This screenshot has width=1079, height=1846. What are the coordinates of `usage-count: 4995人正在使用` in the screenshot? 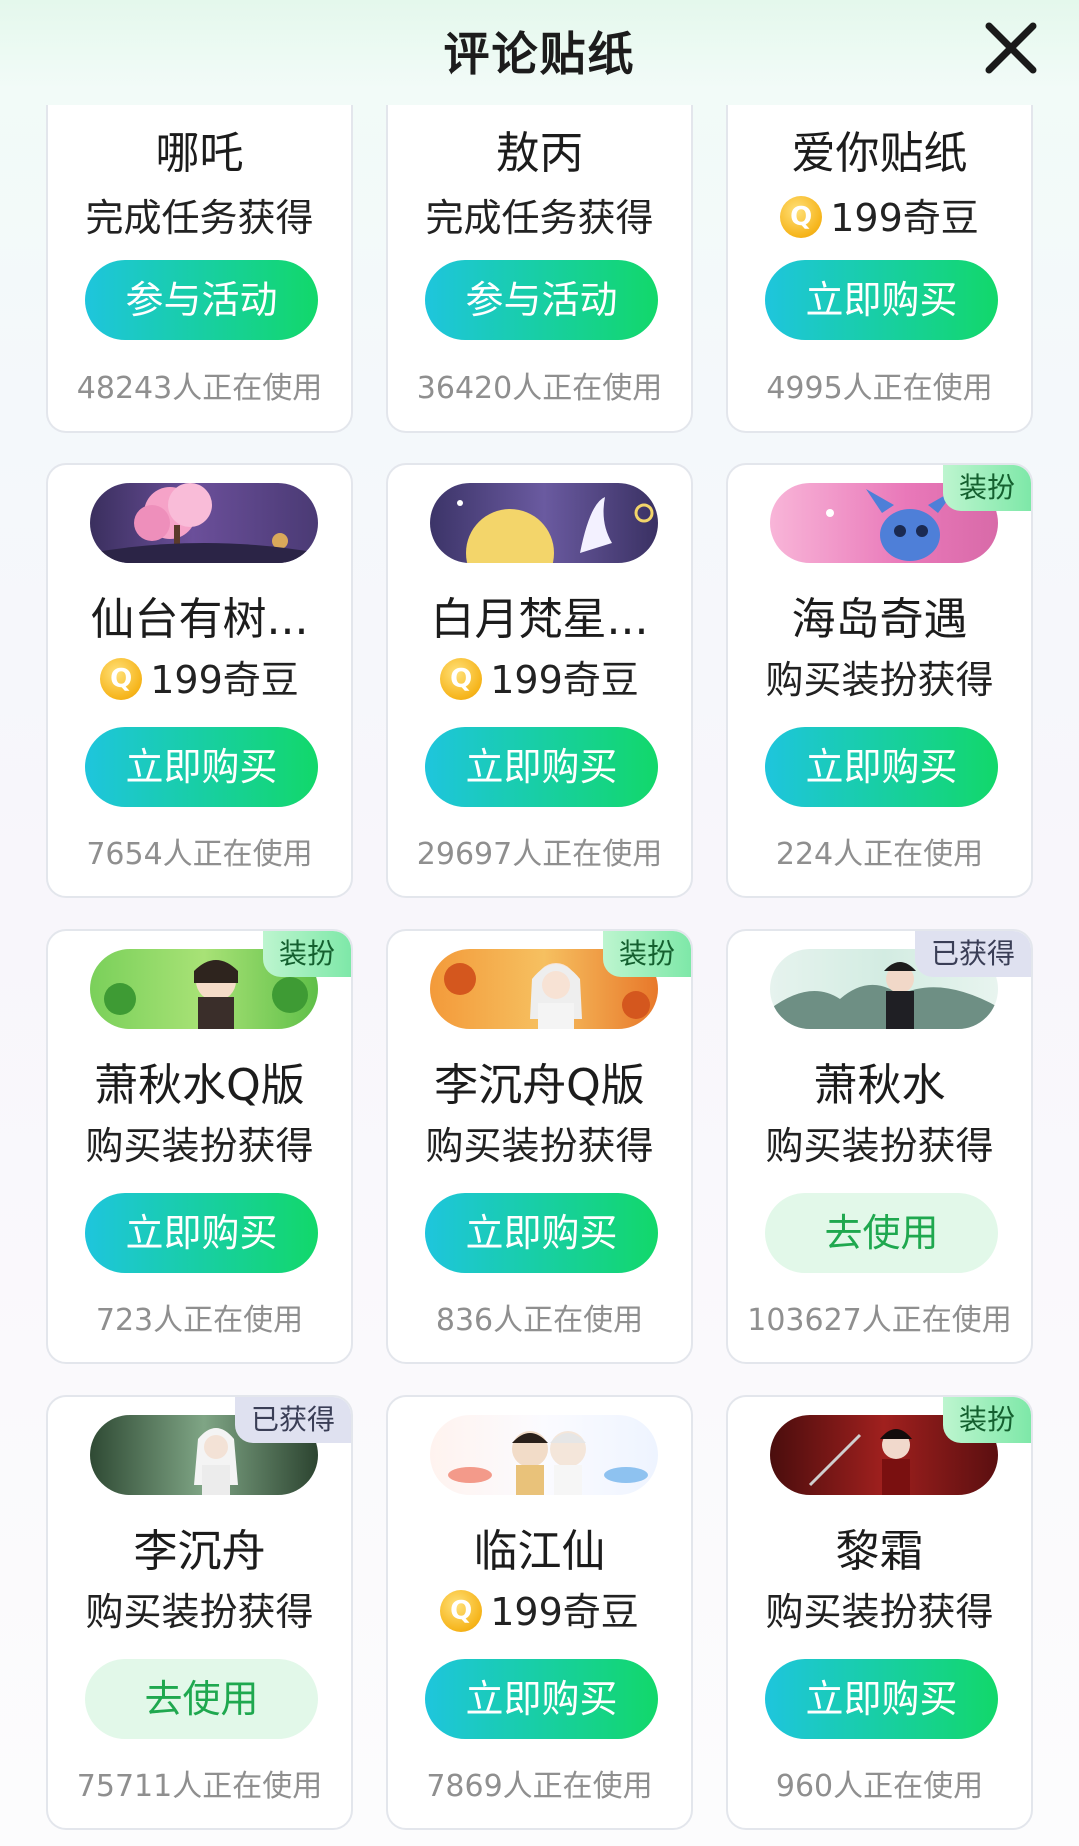 It's located at (879, 388).